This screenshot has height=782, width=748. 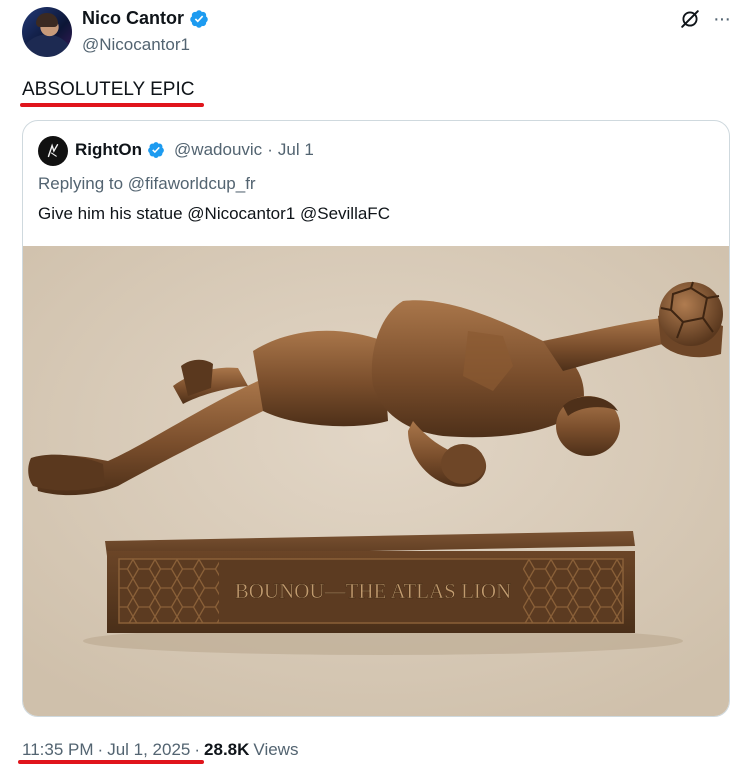 I want to click on views-count: 28.8K, so click(x=227, y=749).